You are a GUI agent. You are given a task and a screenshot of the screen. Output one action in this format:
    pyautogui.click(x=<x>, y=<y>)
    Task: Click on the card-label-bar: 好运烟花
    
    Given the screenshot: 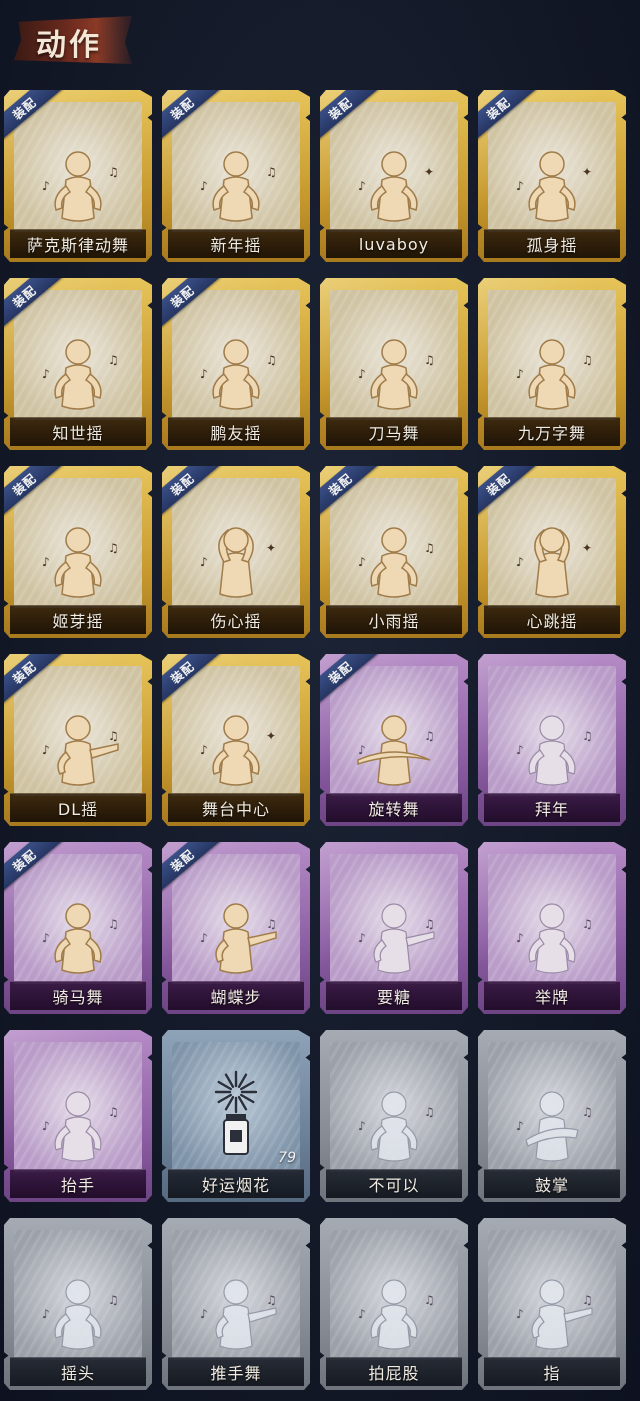 What is the action you would take?
    pyautogui.click(x=236, y=1183)
    